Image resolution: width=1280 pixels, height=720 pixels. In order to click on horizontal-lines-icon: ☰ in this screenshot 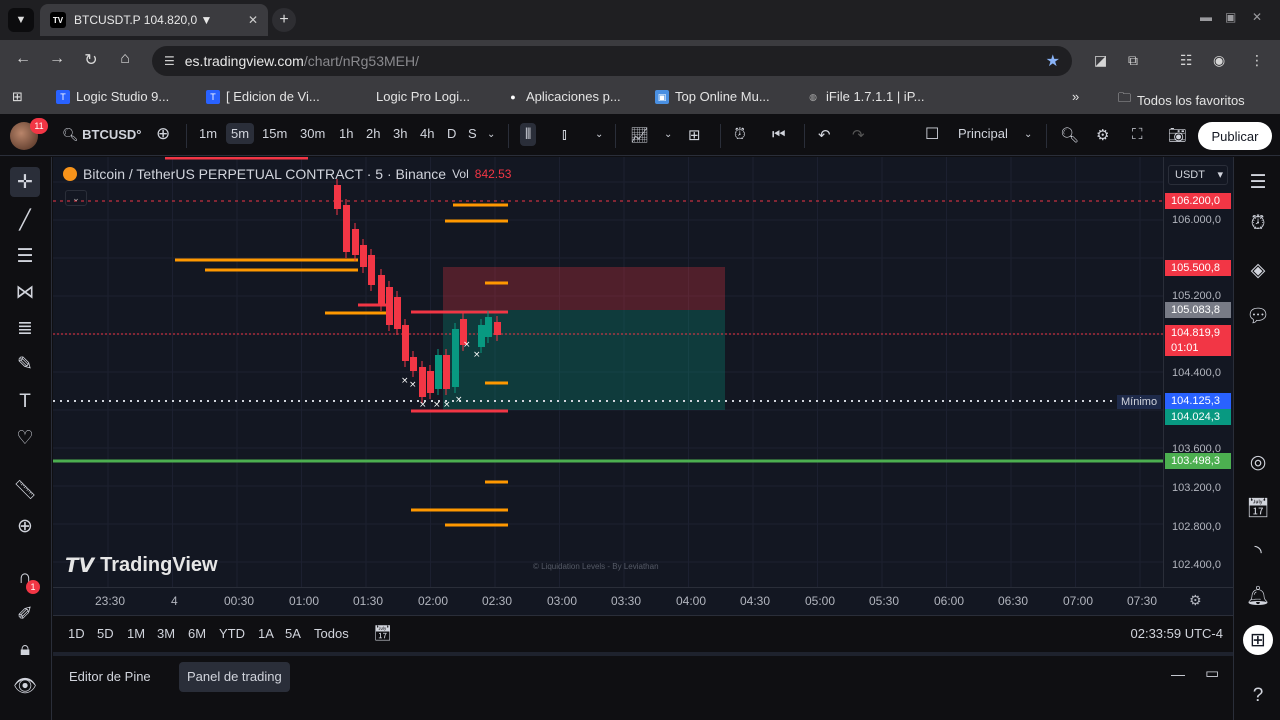, I will do `click(25, 256)`.